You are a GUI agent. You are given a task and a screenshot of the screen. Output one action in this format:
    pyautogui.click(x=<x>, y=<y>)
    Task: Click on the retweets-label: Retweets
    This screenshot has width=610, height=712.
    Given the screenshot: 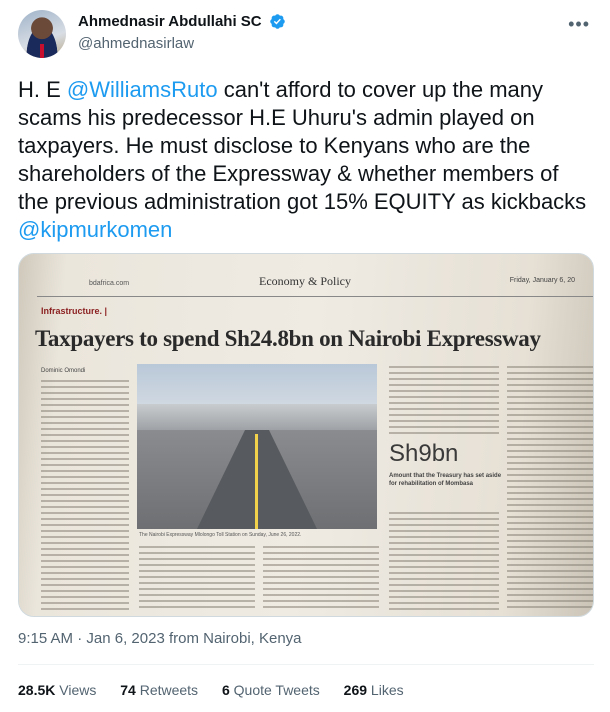 What is the action you would take?
    pyautogui.click(x=169, y=690)
    